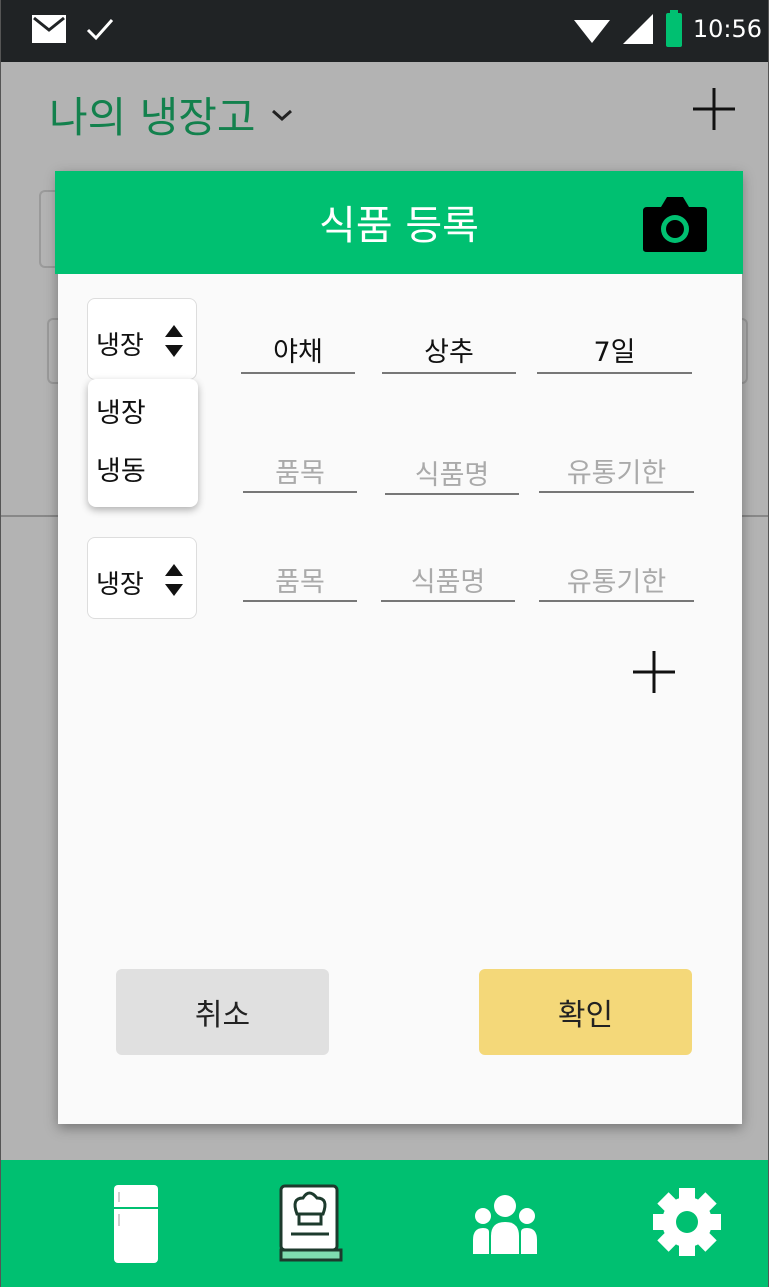 The image size is (769, 1287). I want to click on status-bar: 10:56, so click(384, 31).